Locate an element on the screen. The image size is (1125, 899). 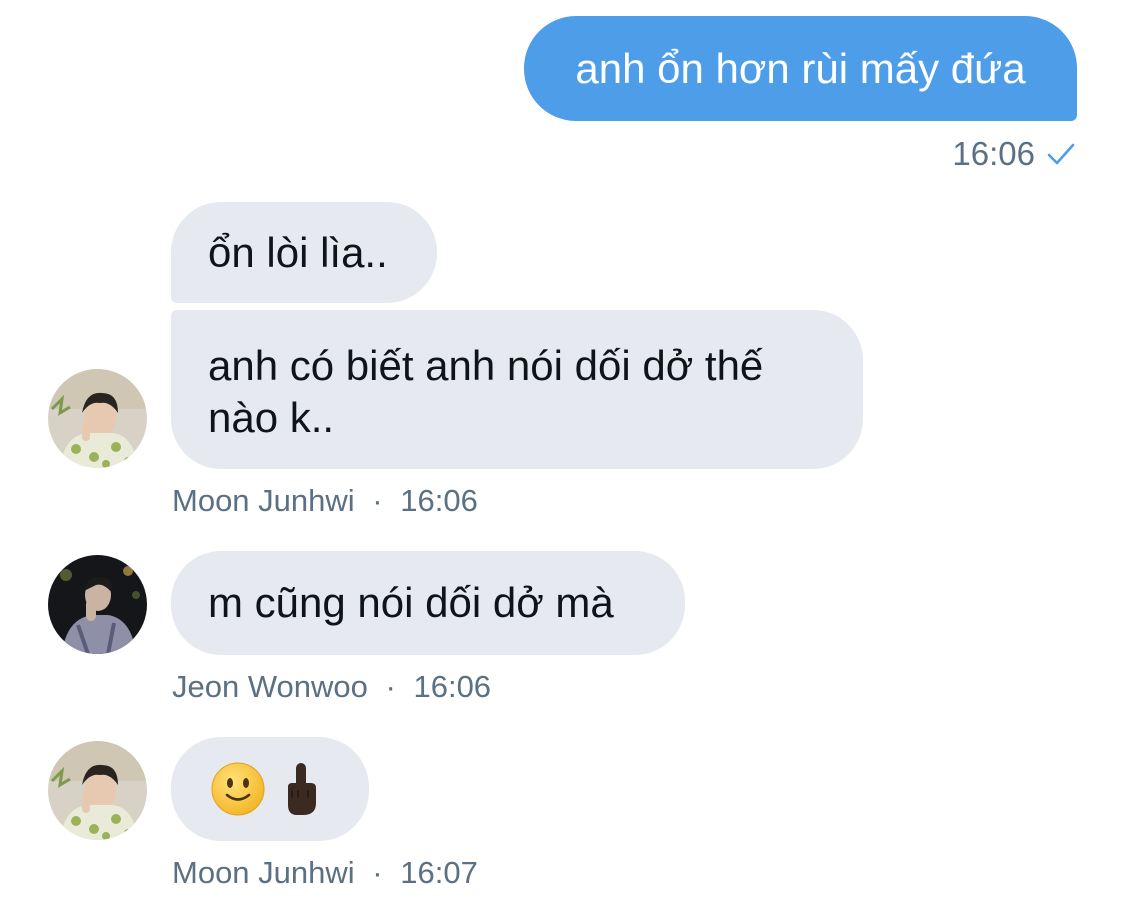
received-message-bubble: ổn lòi lìa.. is located at coordinates (304, 252).